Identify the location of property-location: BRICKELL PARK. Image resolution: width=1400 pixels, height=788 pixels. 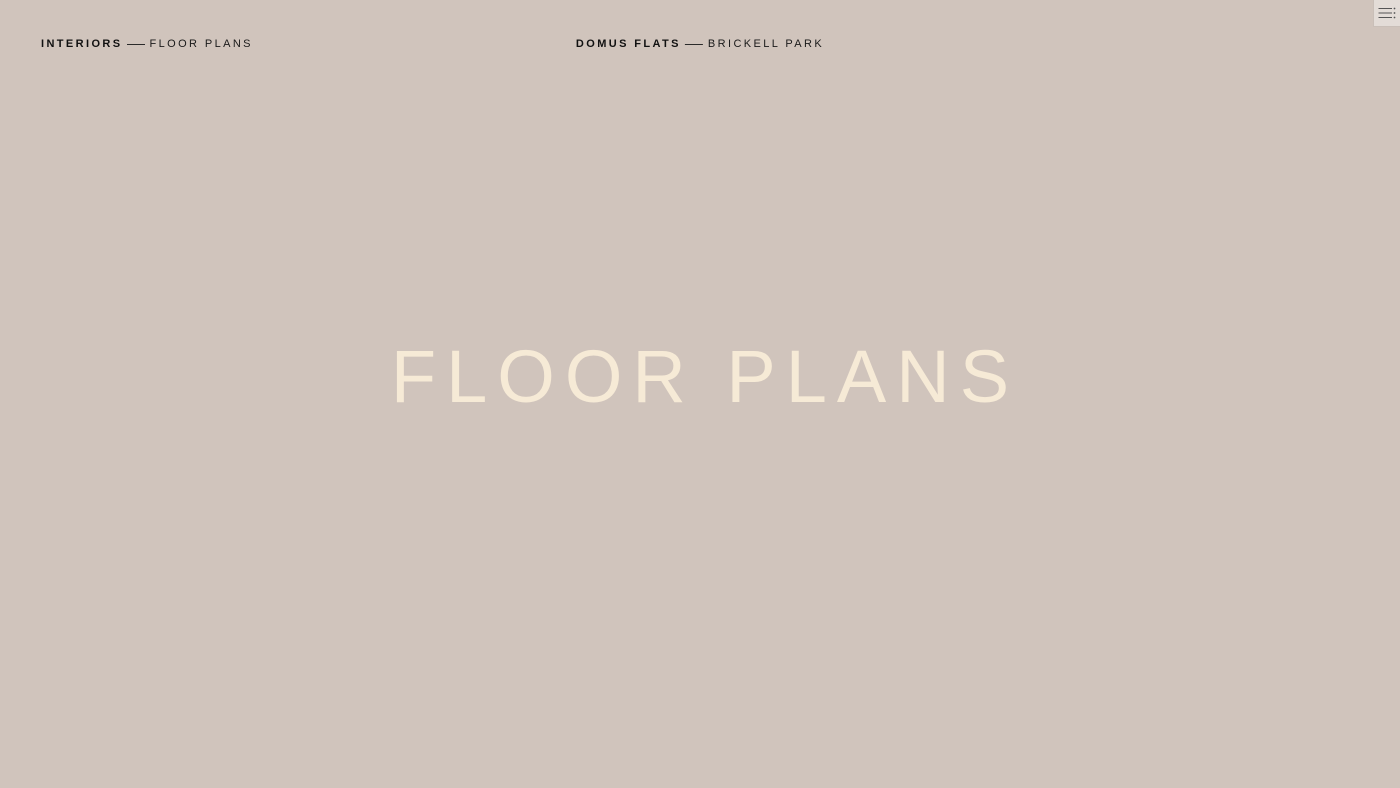
(766, 44).